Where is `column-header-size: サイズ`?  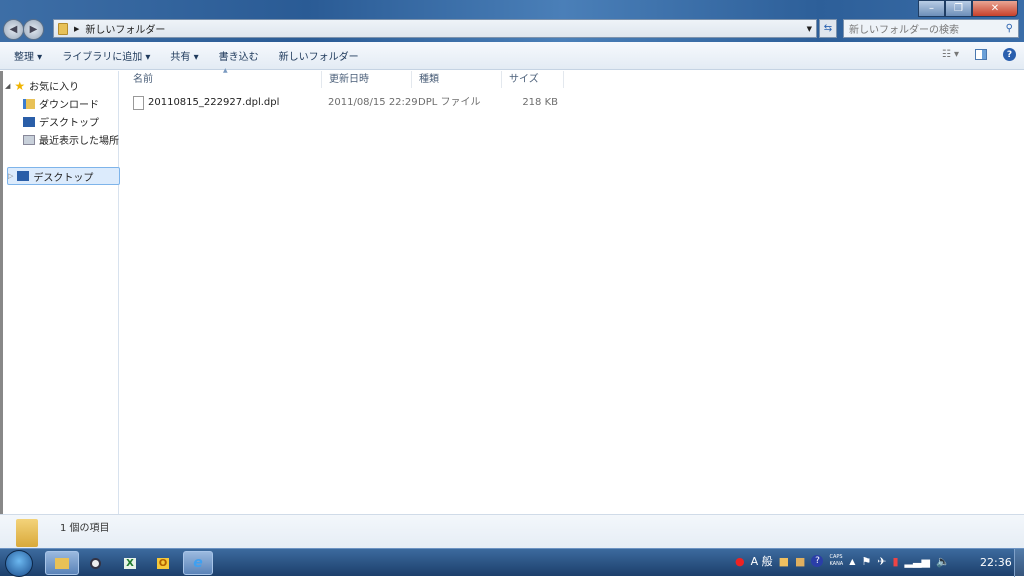
column-header-size: サイズ is located at coordinates (533, 79).